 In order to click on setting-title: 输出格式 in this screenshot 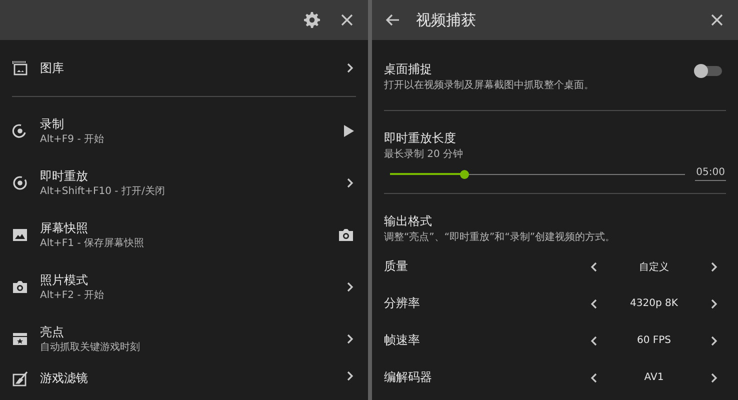, I will do `click(408, 221)`.